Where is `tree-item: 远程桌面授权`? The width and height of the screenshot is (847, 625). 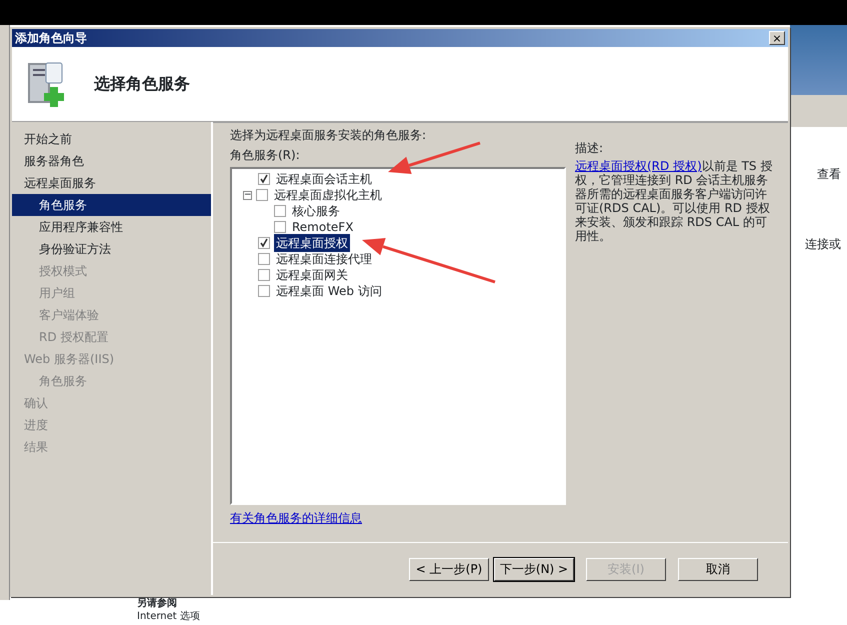
tree-item: 远程桌面授权 is located at coordinates (312, 243).